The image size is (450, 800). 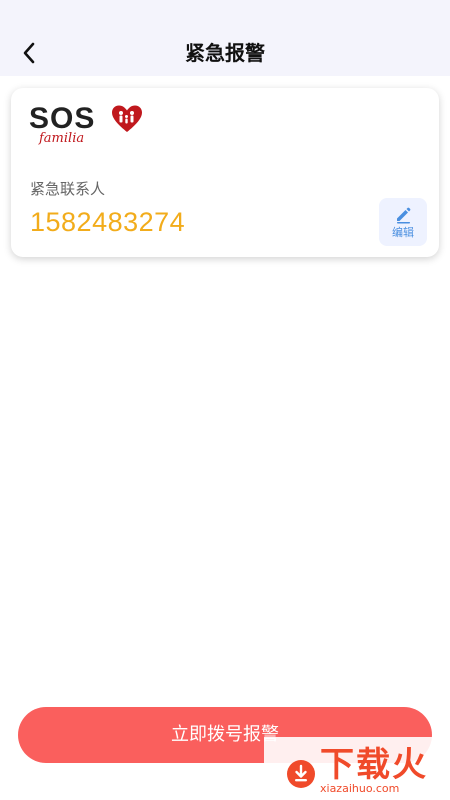 I want to click on page-title: 紧急报警, so click(x=225, y=53).